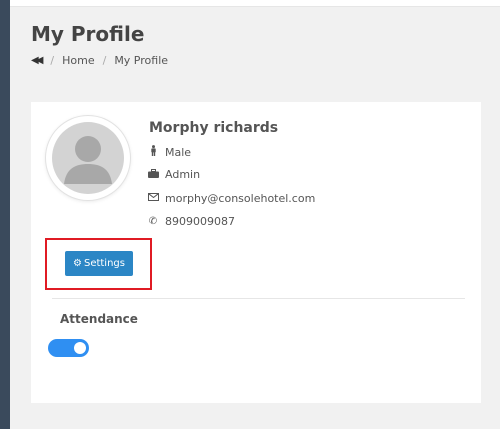  I want to click on settings-button-label: Settings, so click(104, 263).